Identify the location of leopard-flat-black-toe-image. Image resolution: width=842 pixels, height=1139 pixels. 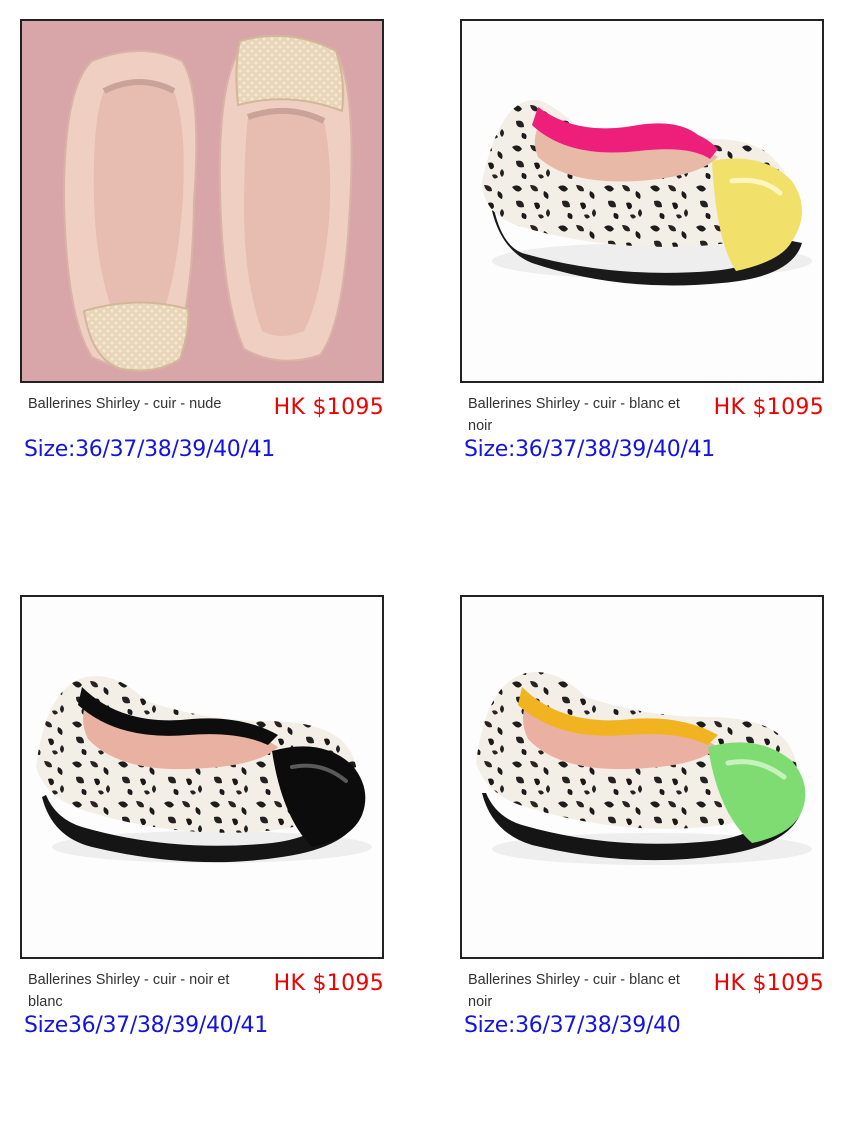
(202, 777).